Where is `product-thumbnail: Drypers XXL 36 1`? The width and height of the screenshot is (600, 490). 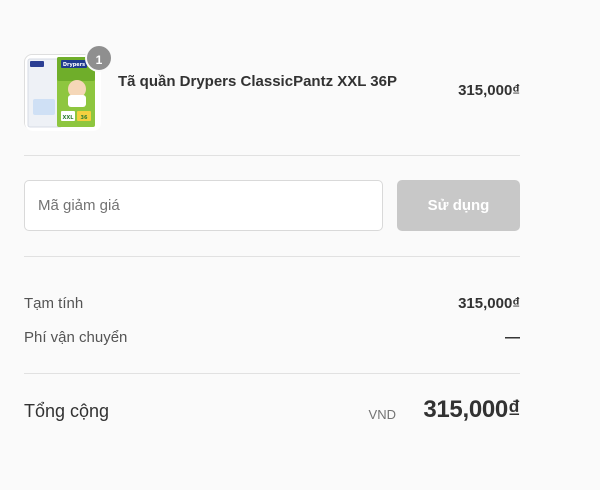 product-thumbnail: Drypers XXL 36 1 is located at coordinates (68, 87).